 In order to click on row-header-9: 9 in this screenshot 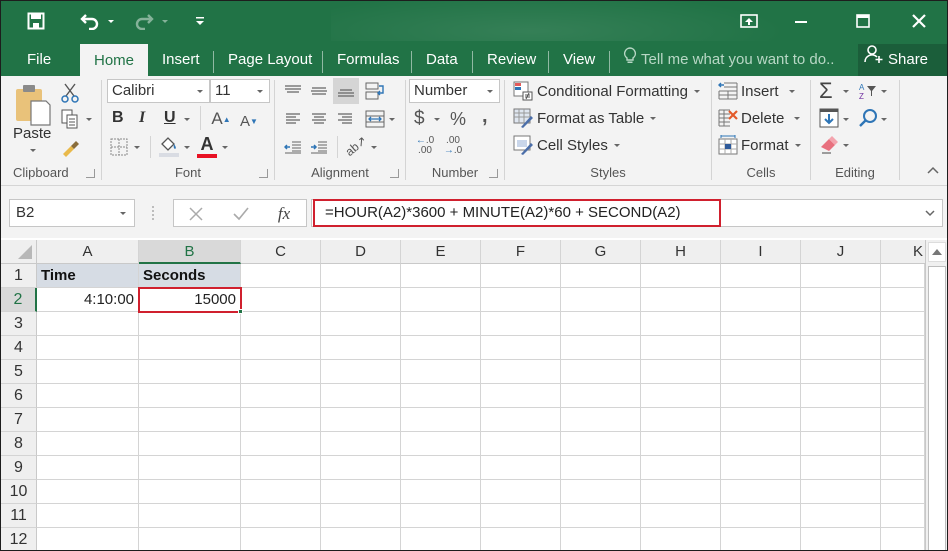, I will do `click(19, 468)`.